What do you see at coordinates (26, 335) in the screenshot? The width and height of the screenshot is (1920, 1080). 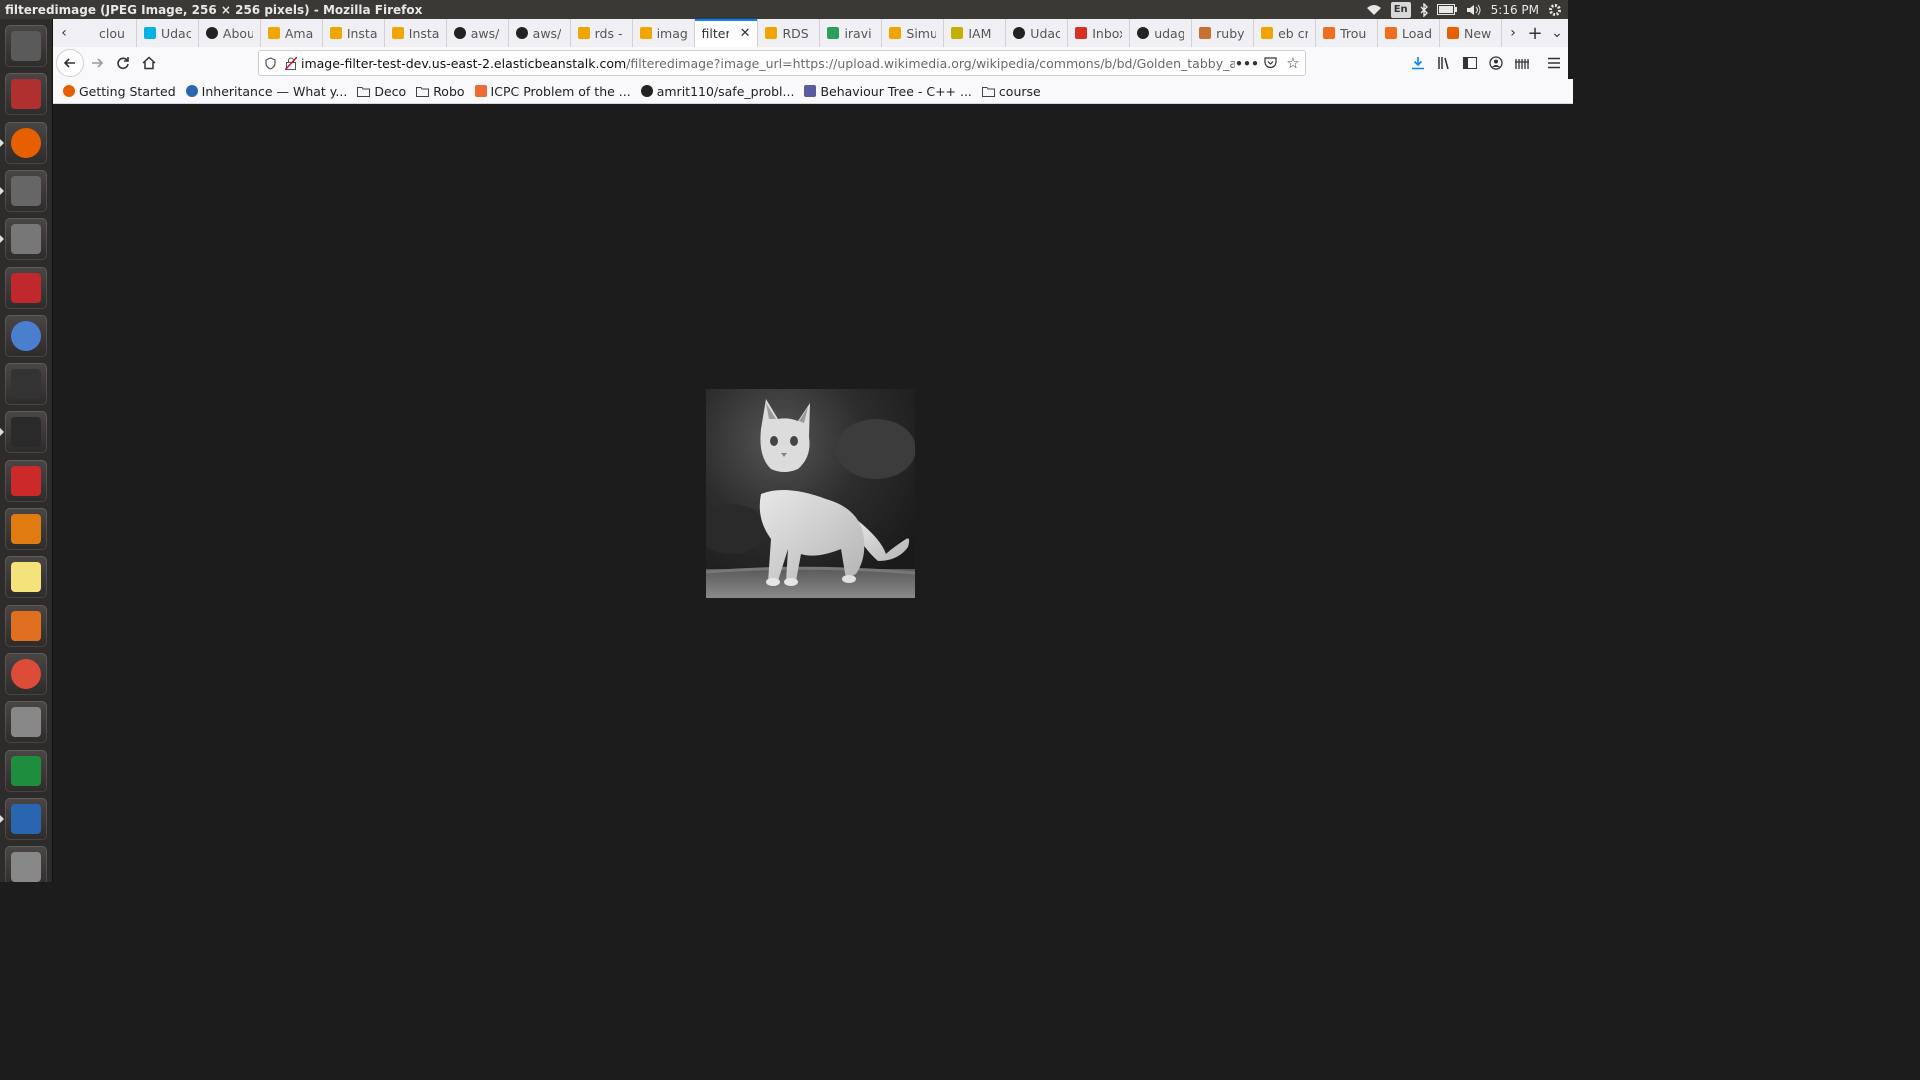 I see `chromium-icon` at bounding box center [26, 335].